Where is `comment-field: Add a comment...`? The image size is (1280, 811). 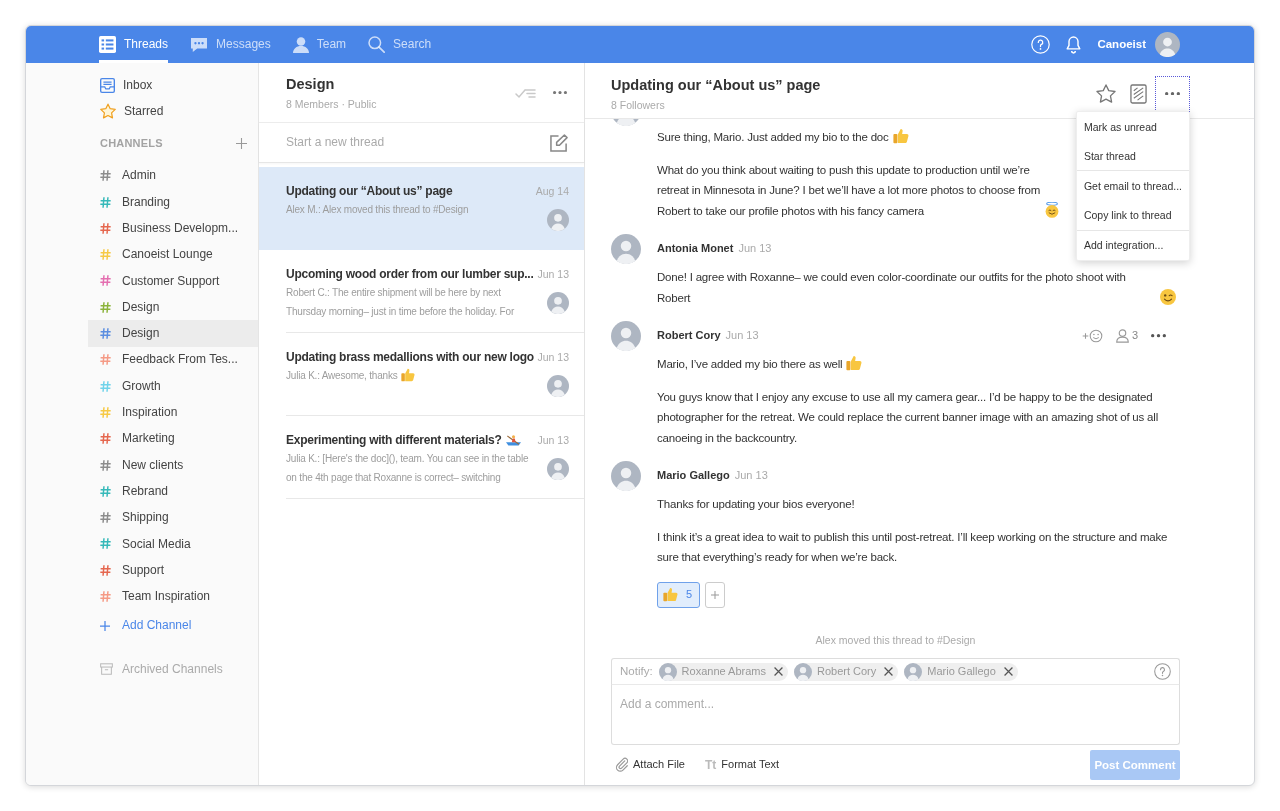 comment-field: Add a comment... is located at coordinates (895, 715).